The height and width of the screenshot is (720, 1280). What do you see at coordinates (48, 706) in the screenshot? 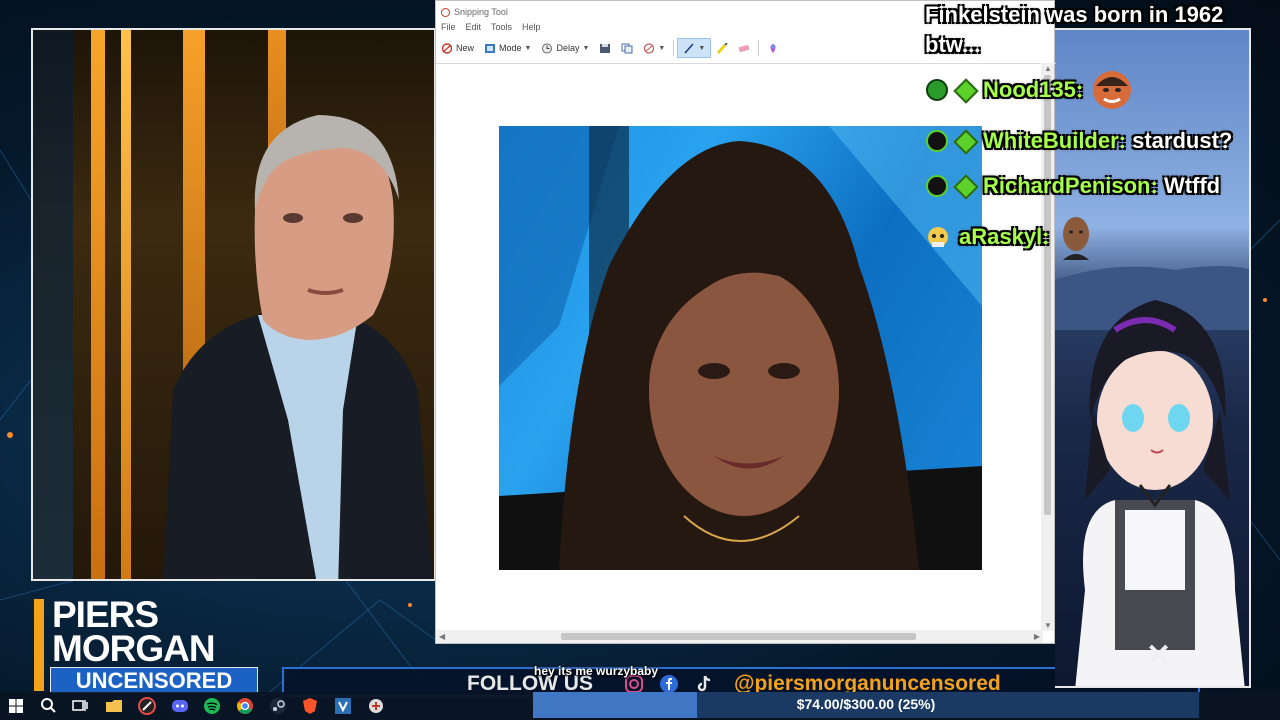
I see `search-icon` at bounding box center [48, 706].